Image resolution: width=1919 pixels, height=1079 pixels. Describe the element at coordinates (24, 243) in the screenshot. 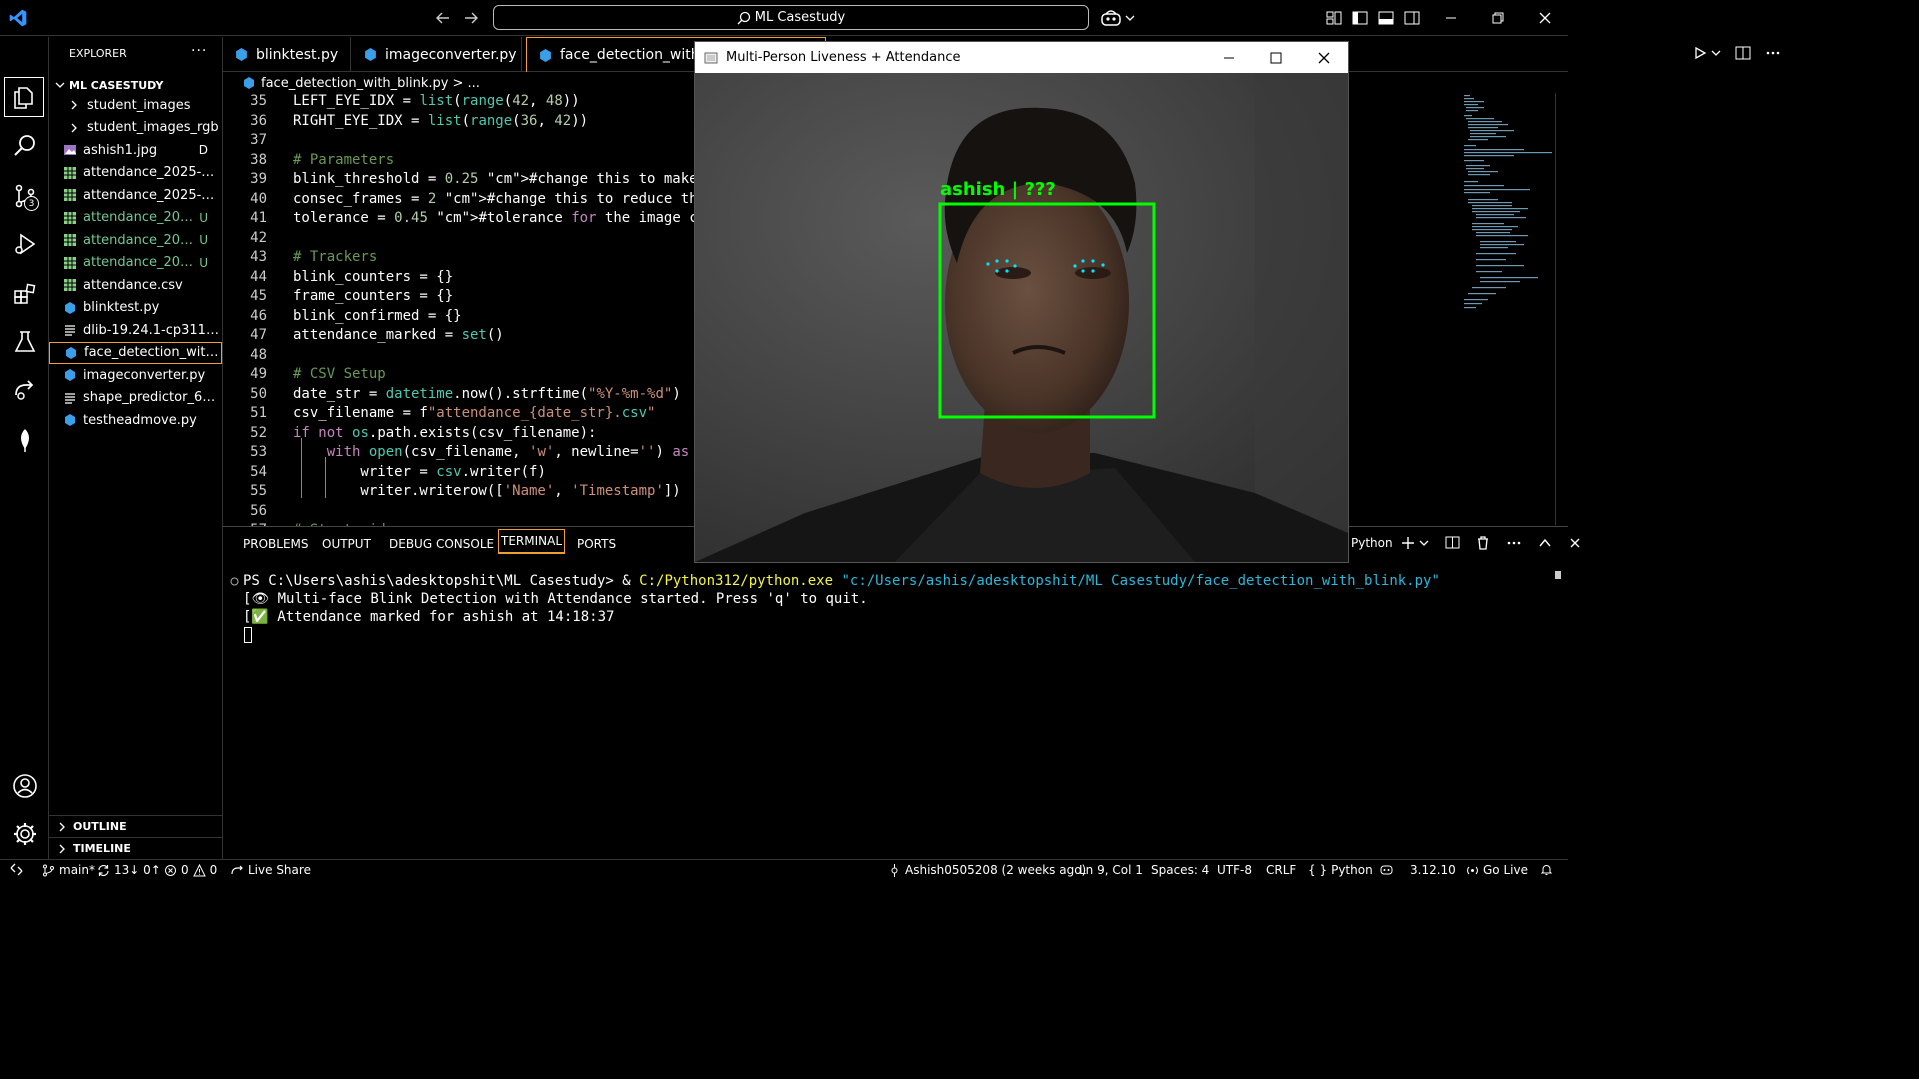

I see `run-debug-button` at that location.